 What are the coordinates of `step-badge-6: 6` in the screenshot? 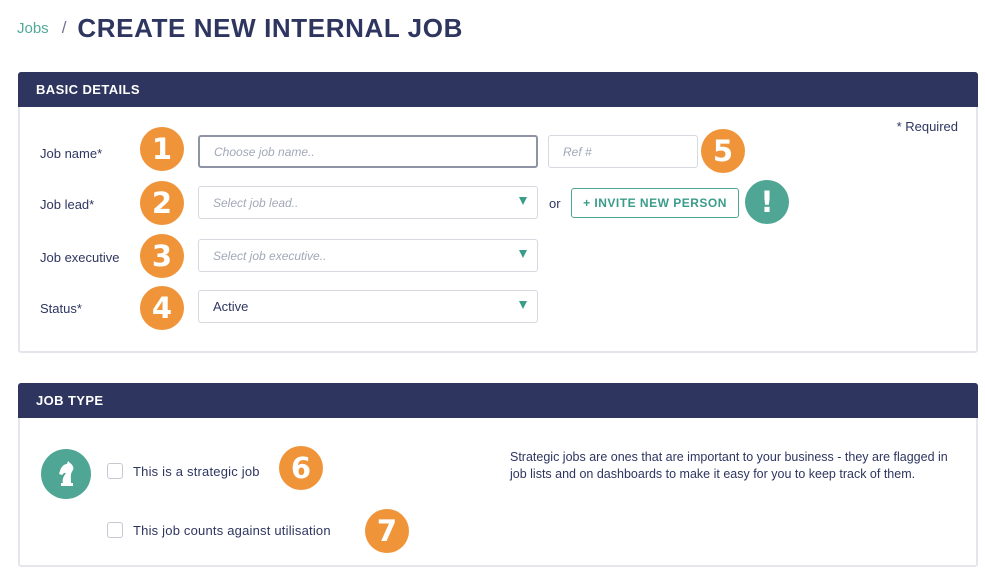 It's located at (301, 468).